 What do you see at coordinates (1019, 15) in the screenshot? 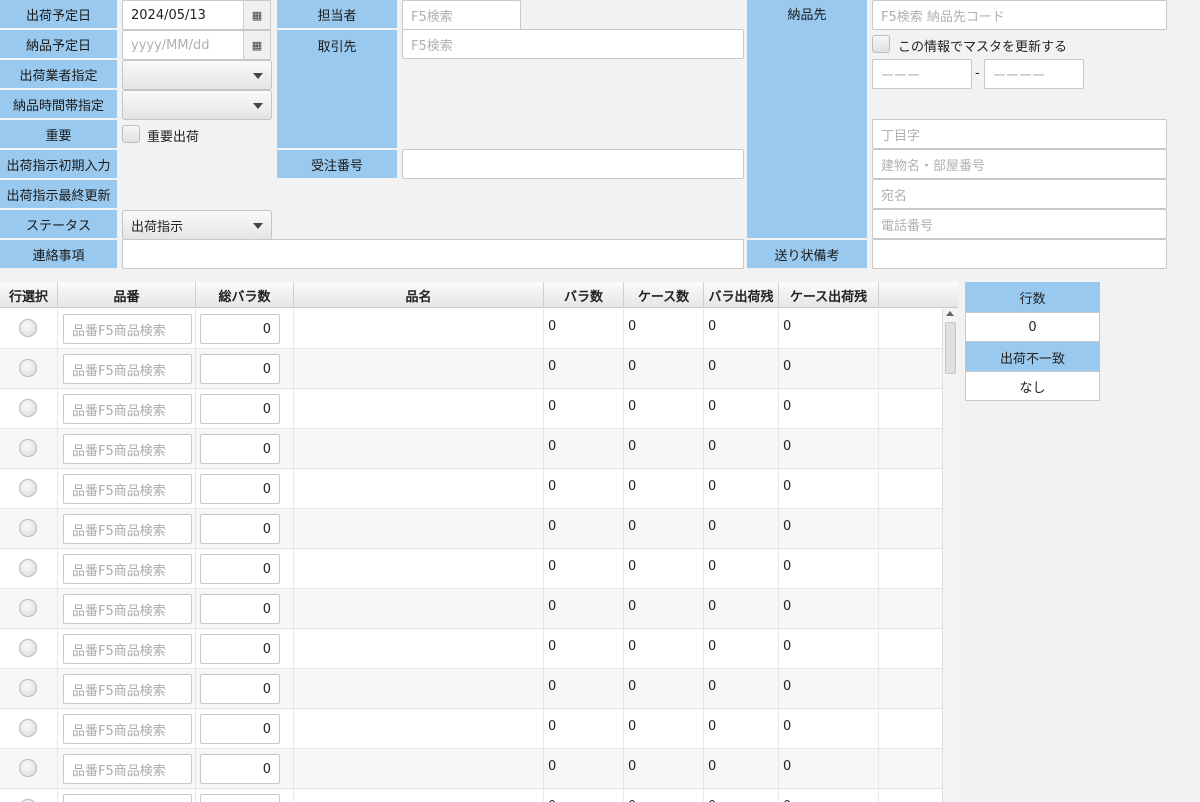
I see `dest-input: F5検索 納品先コード` at bounding box center [1019, 15].